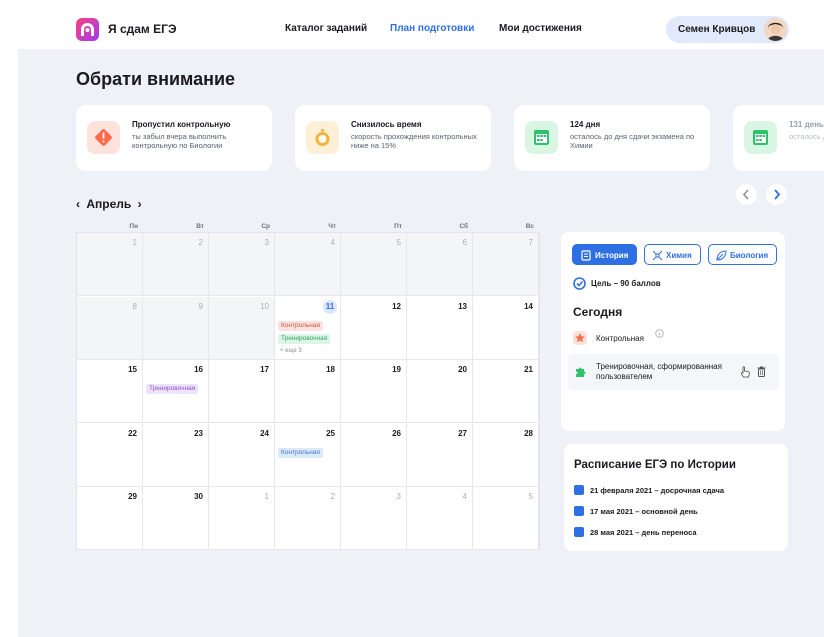  Describe the element at coordinates (78, 204) in the screenshot. I see `month-prev-icon: ‹` at that location.